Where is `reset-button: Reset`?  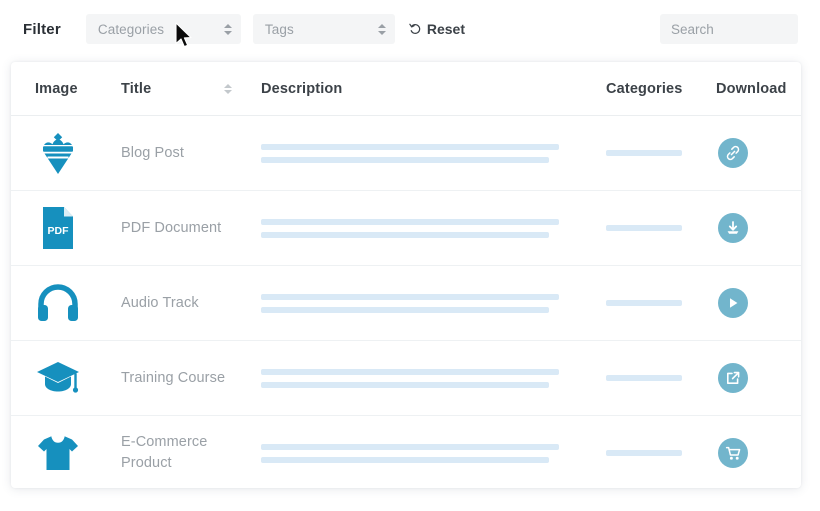
reset-button: Reset is located at coordinates (437, 29).